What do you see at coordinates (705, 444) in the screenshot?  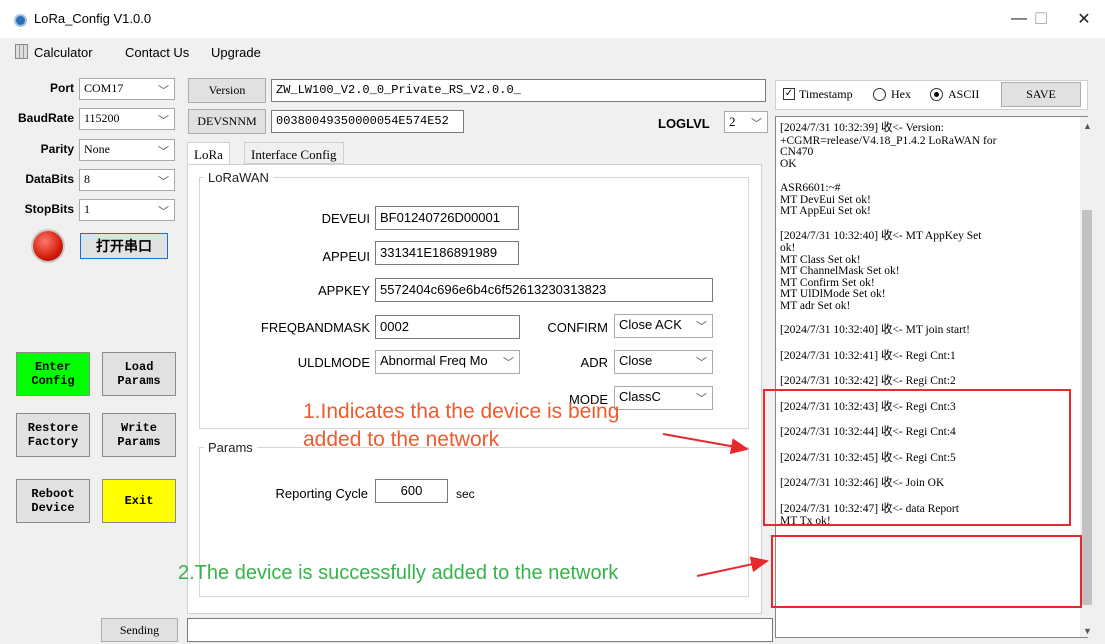 I see `arrow-to-registration-icon` at bounding box center [705, 444].